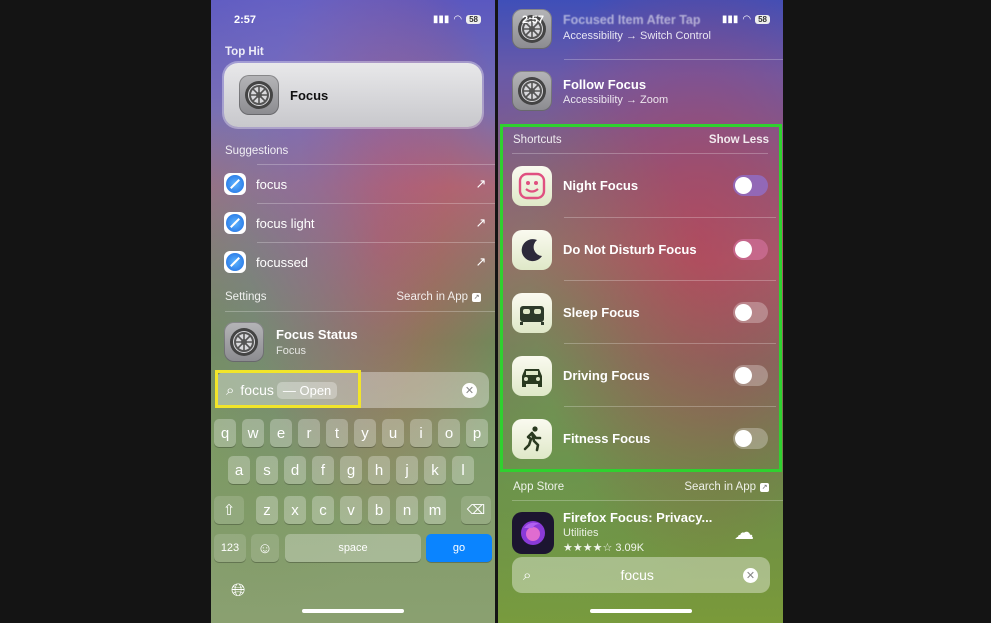 Image resolution: width=991 pixels, height=623 pixels. I want to click on status-time: 2:57, so click(533, 20).